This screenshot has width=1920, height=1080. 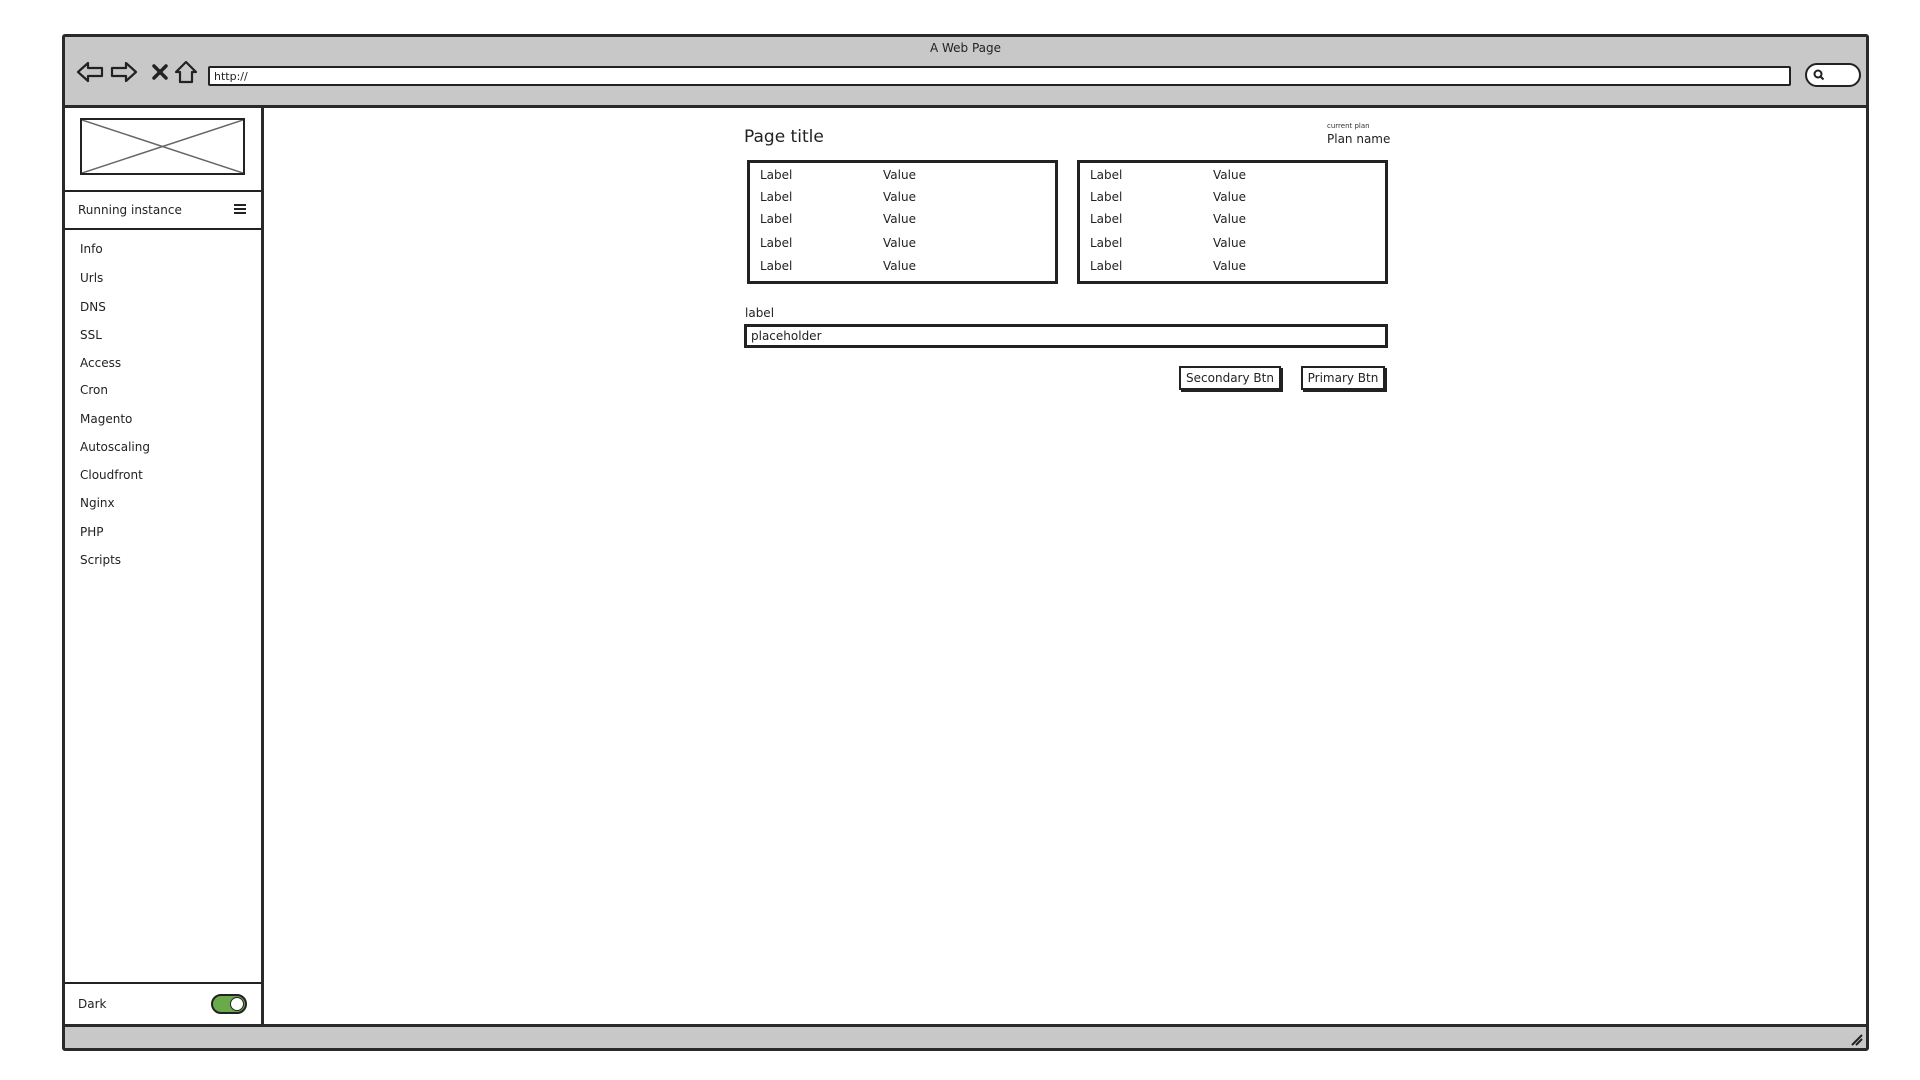 What do you see at coordinates (1833, 75) in the screenshot?
I see `browser-search-button` at bounding box center [1833, 75].